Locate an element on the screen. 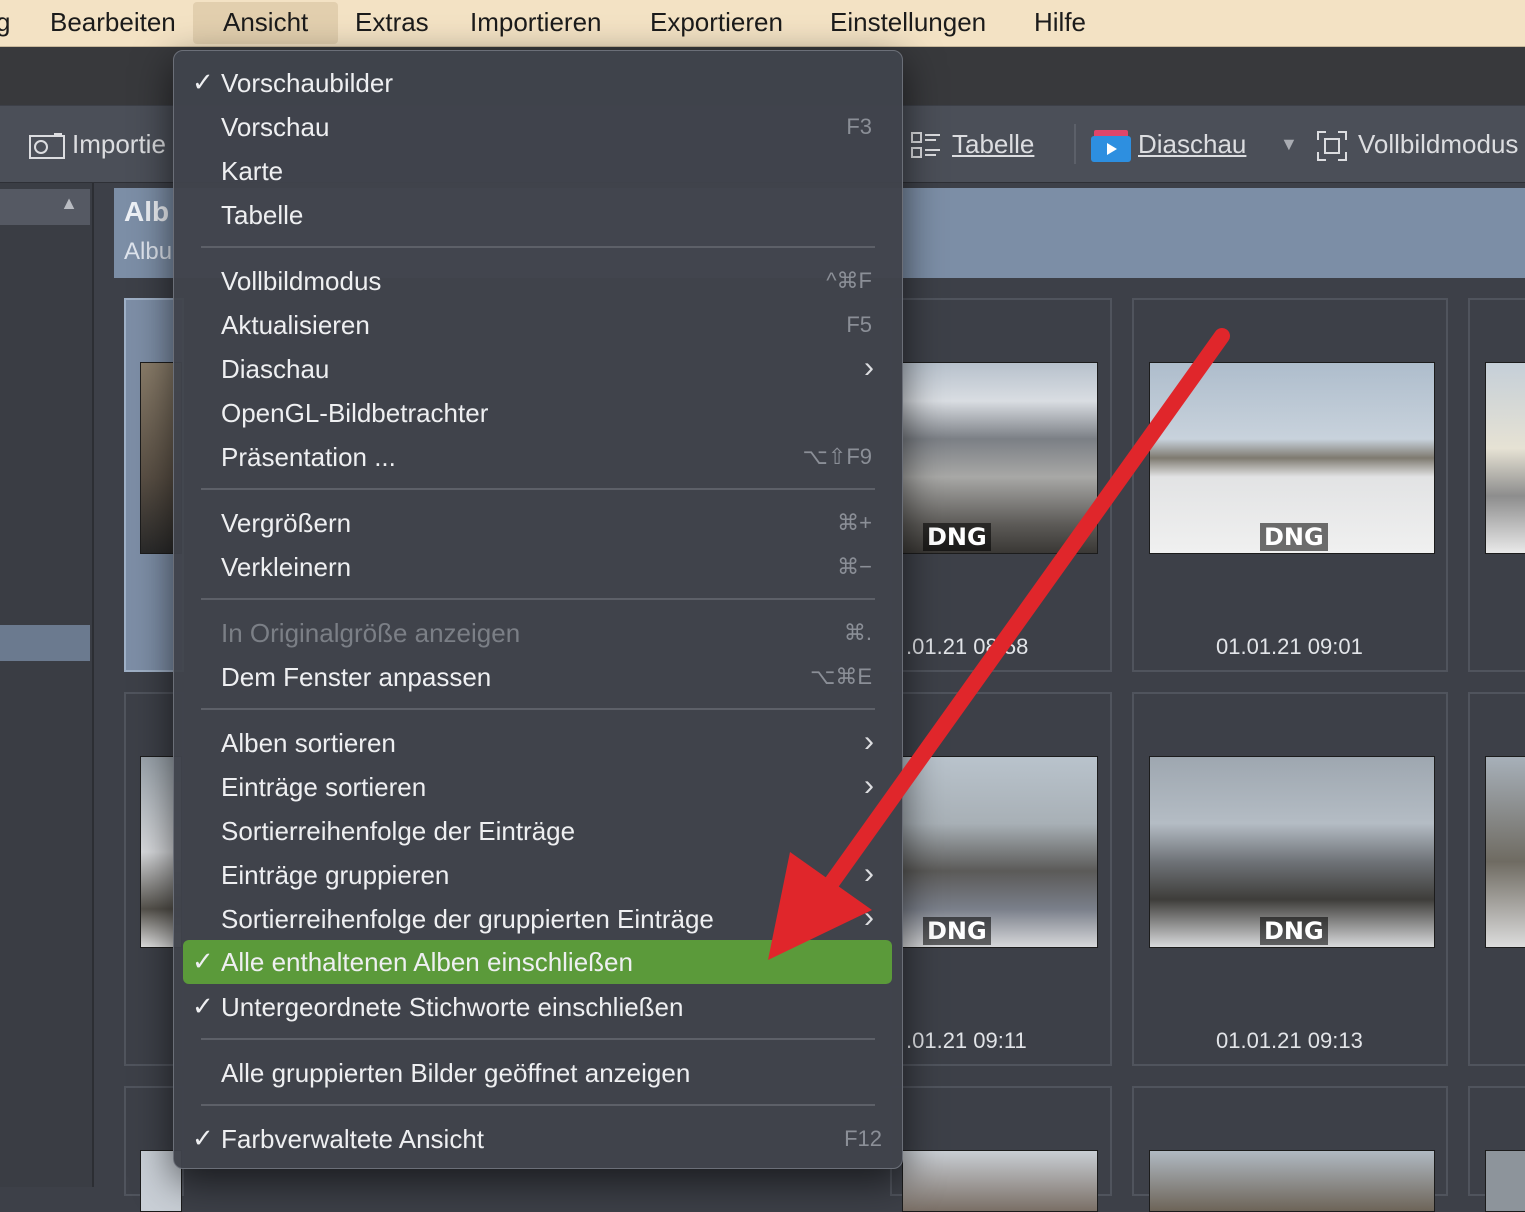 This screenshot has height=1212, width=1525. thumbnail-timestamp: 01.01.21 09:13 is located at coordinates (1289, 1040).